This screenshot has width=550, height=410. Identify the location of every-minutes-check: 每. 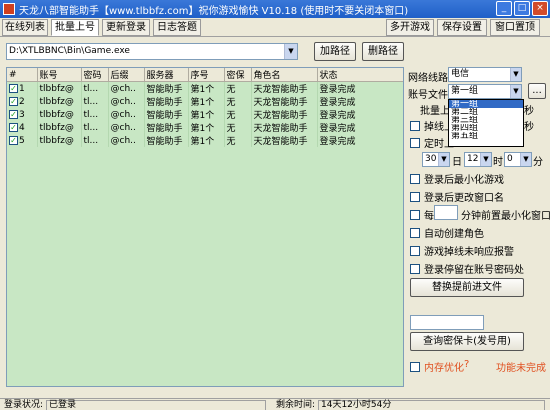
(422, 214).